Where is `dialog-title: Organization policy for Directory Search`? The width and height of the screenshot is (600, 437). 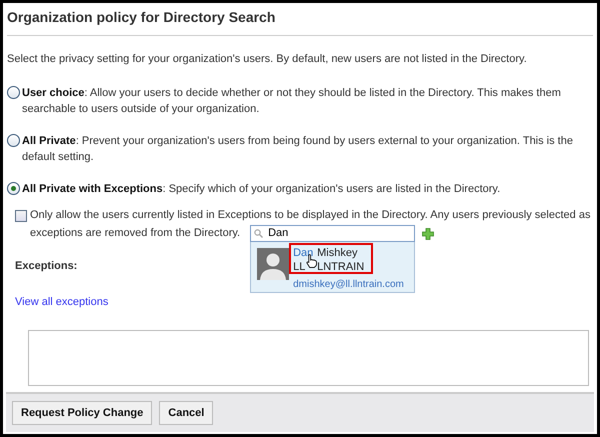 dialog-title: Organization policy for Directory Search is located at coordinates (141, 17).